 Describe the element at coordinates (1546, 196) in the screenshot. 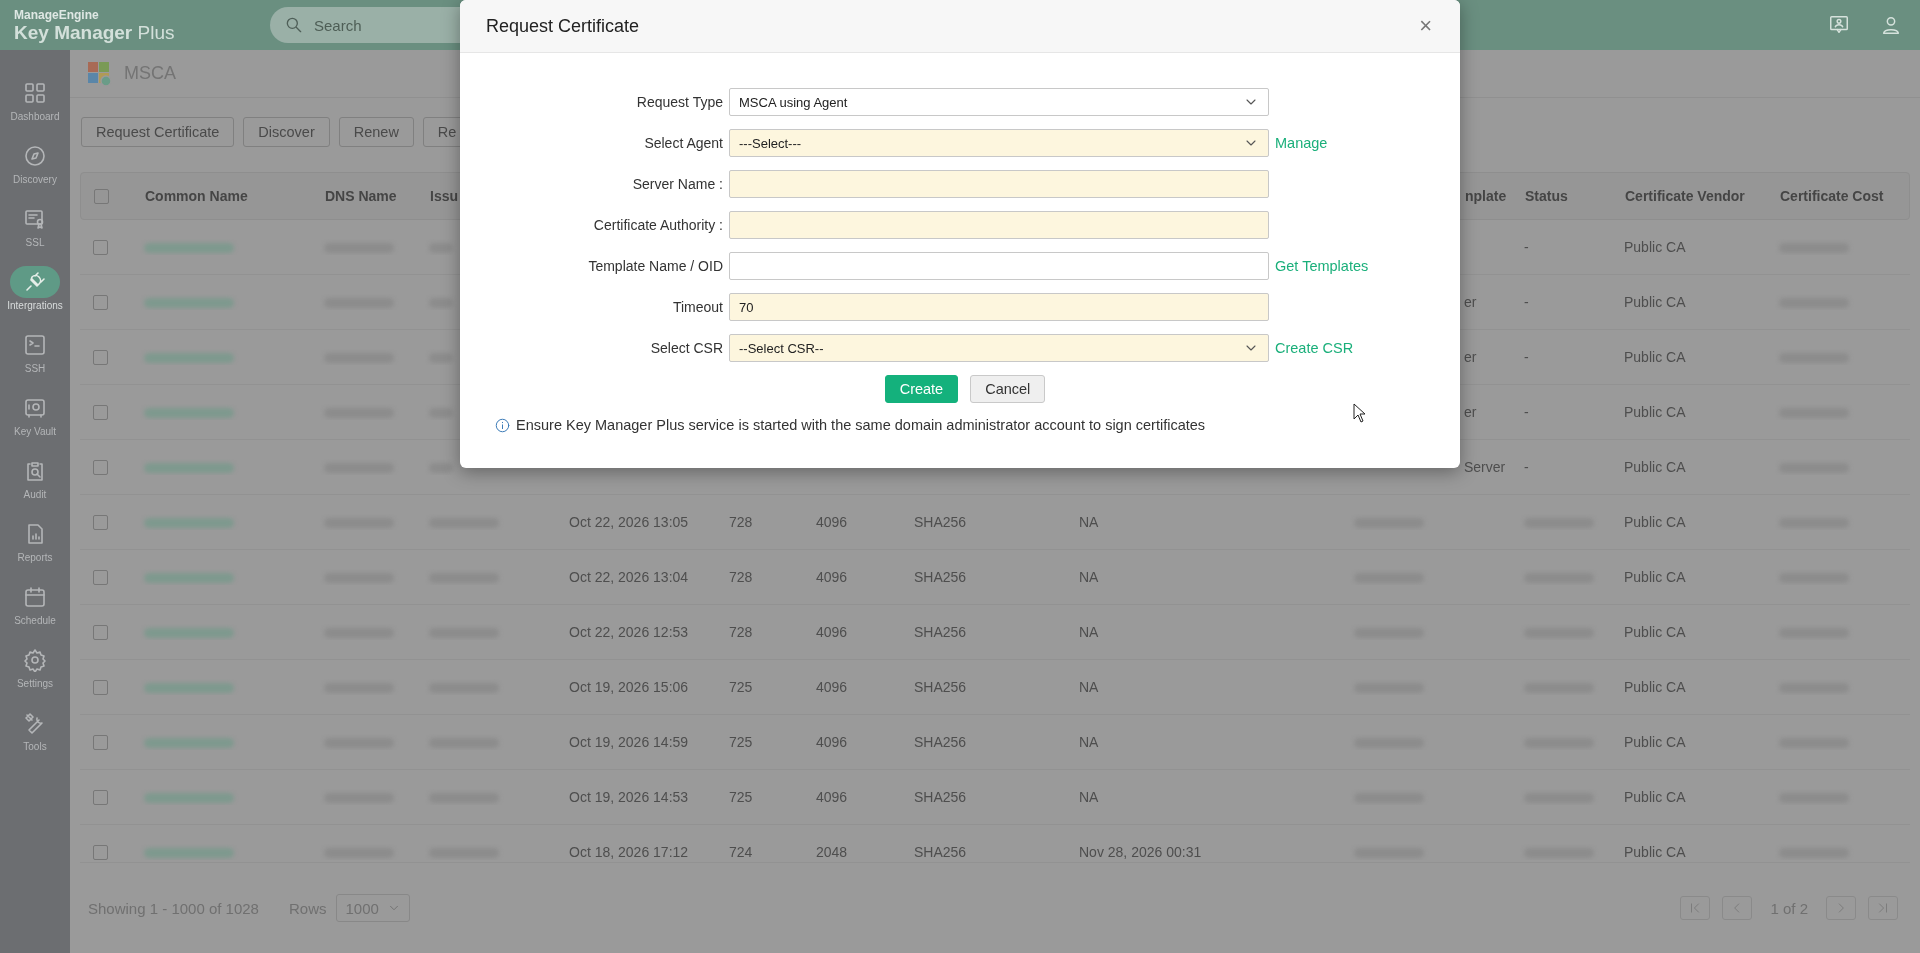

I see `column-header: Status` at that location.